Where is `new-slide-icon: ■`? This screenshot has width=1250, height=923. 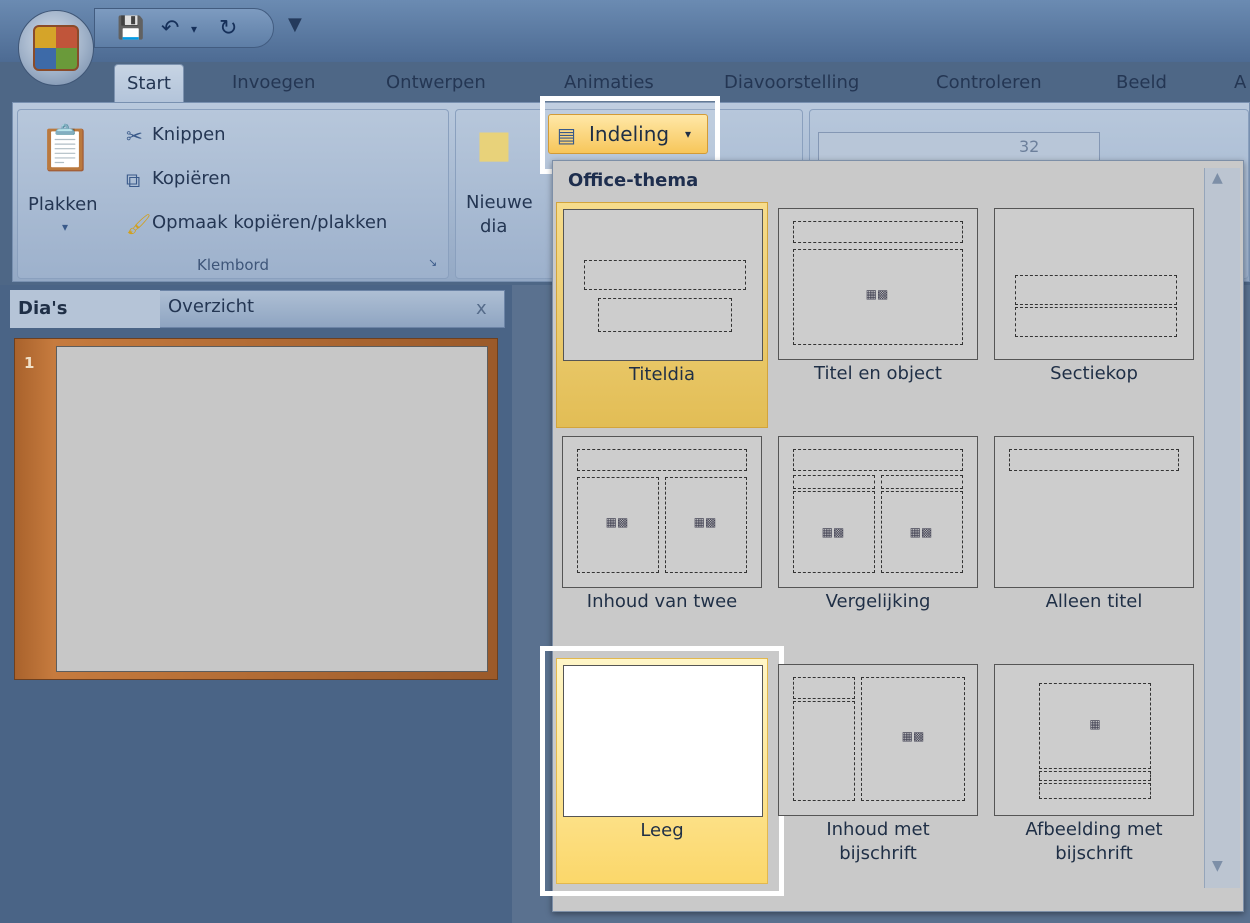 new-slide-icon: ■ is located at coordinates (494, 144).